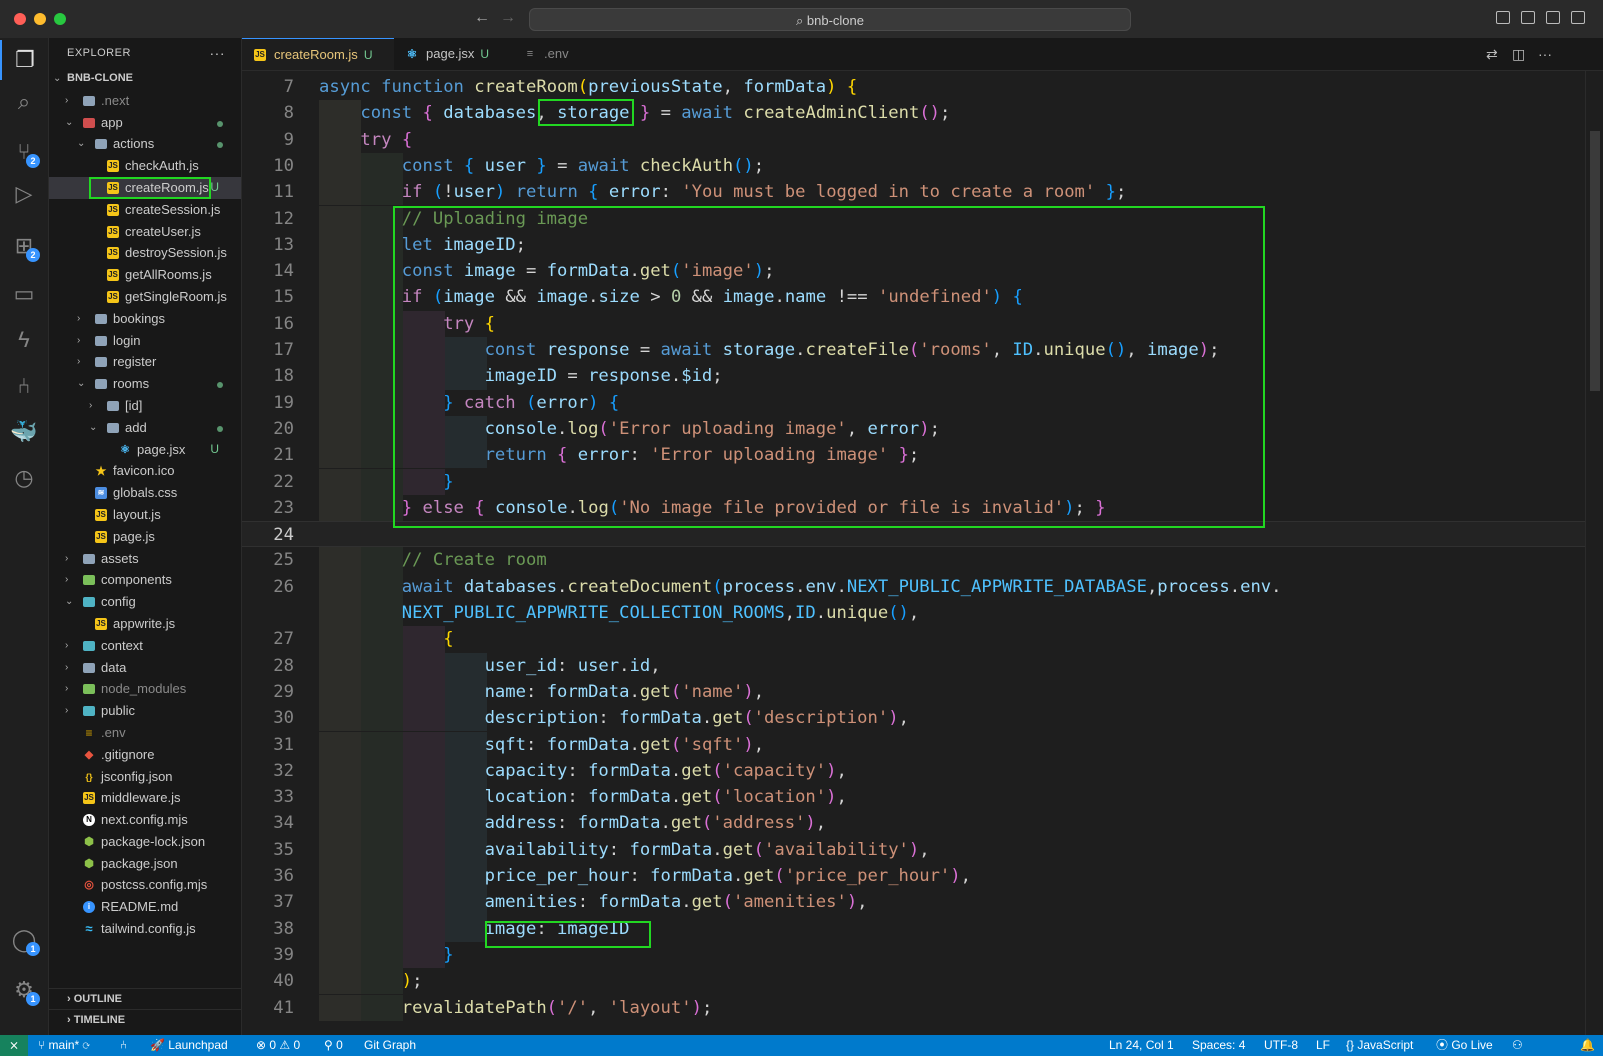 The image size is (1603, 1056). What do you see at coordinates (1141, 1045) in the screenshot?
I see `cursor-position: Ln 24, Col 1` at bounding box center [1141, 1045].